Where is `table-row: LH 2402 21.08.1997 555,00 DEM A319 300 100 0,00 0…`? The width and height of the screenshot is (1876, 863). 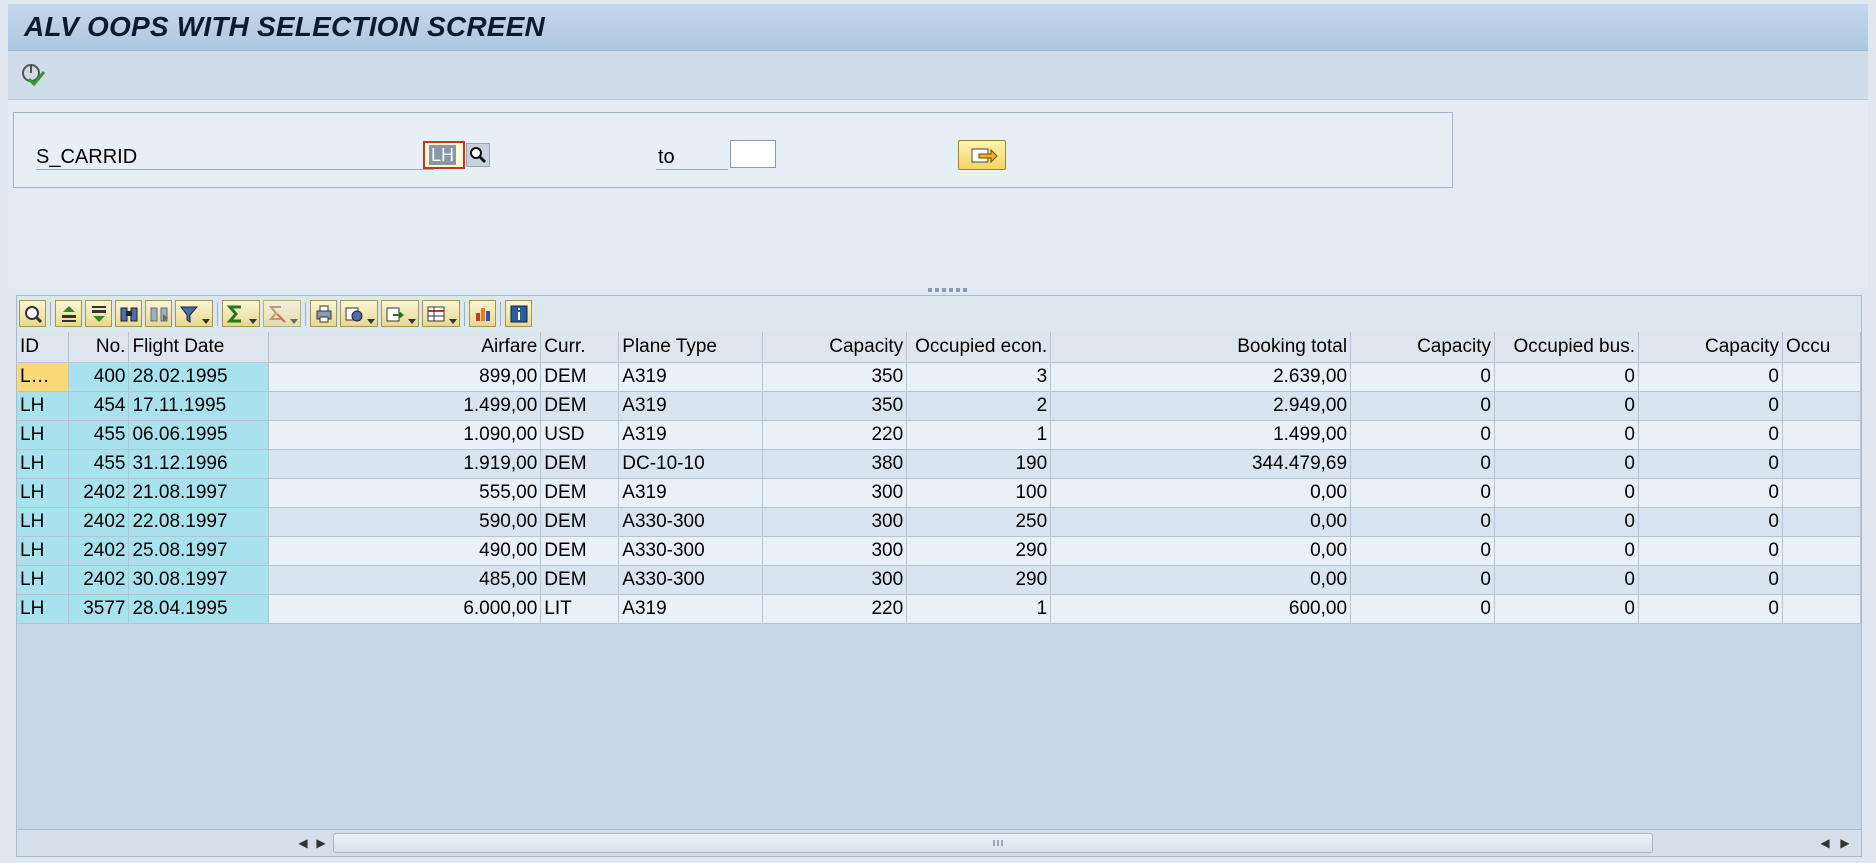
table-row: LH 2402 21.08.1997 555,00 DEM A319 300 100 0,00 0… is located at coordinates (939, 493).